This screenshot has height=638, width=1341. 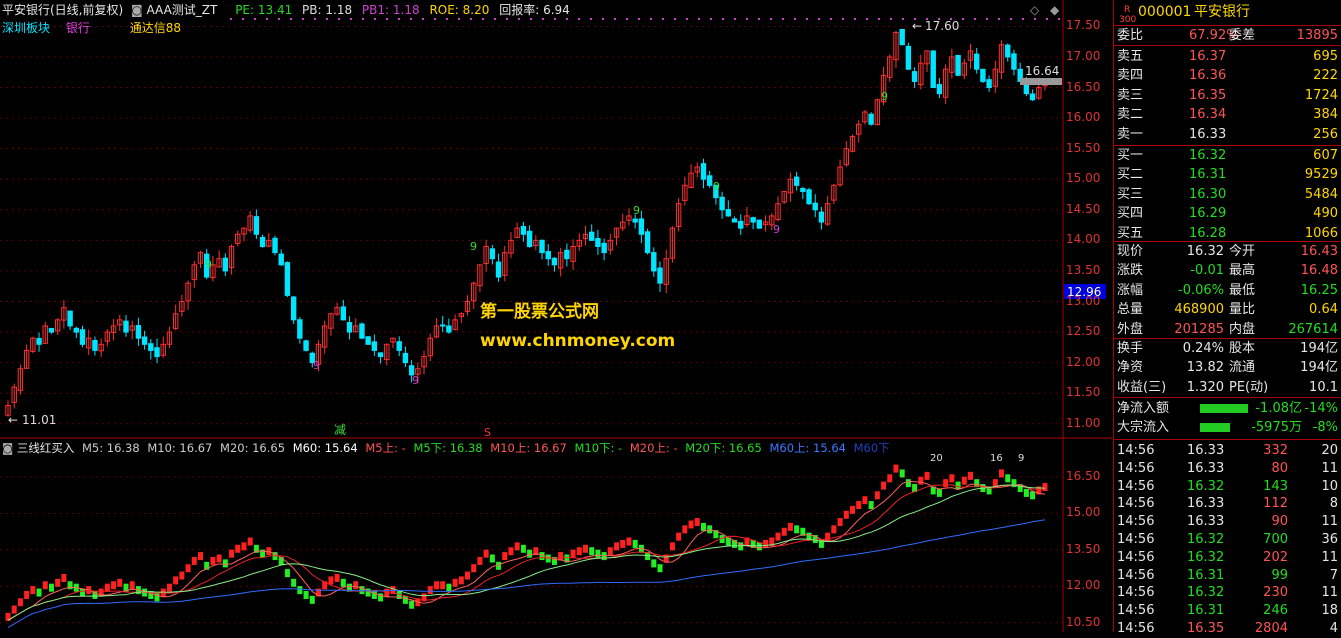 What do you see at coordinates (1207, 271) in the screenshot?
I see `stat-value: -0.01` at bounding box center [1207, 271].